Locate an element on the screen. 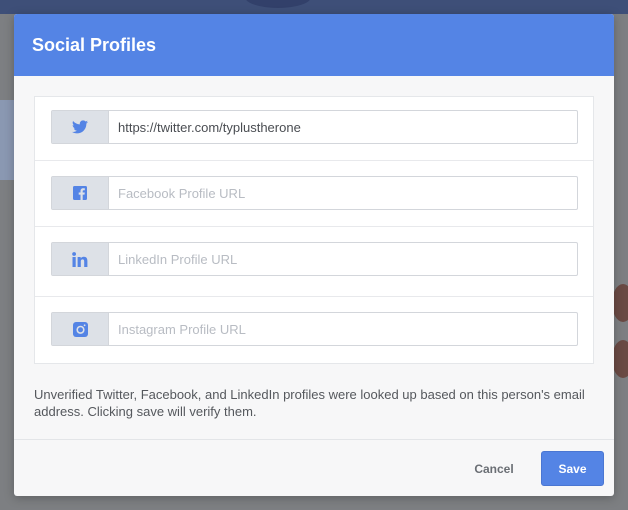 The height and width of the screenshot is (510, 628). save-button: Save is located at coordinates (572, 468).